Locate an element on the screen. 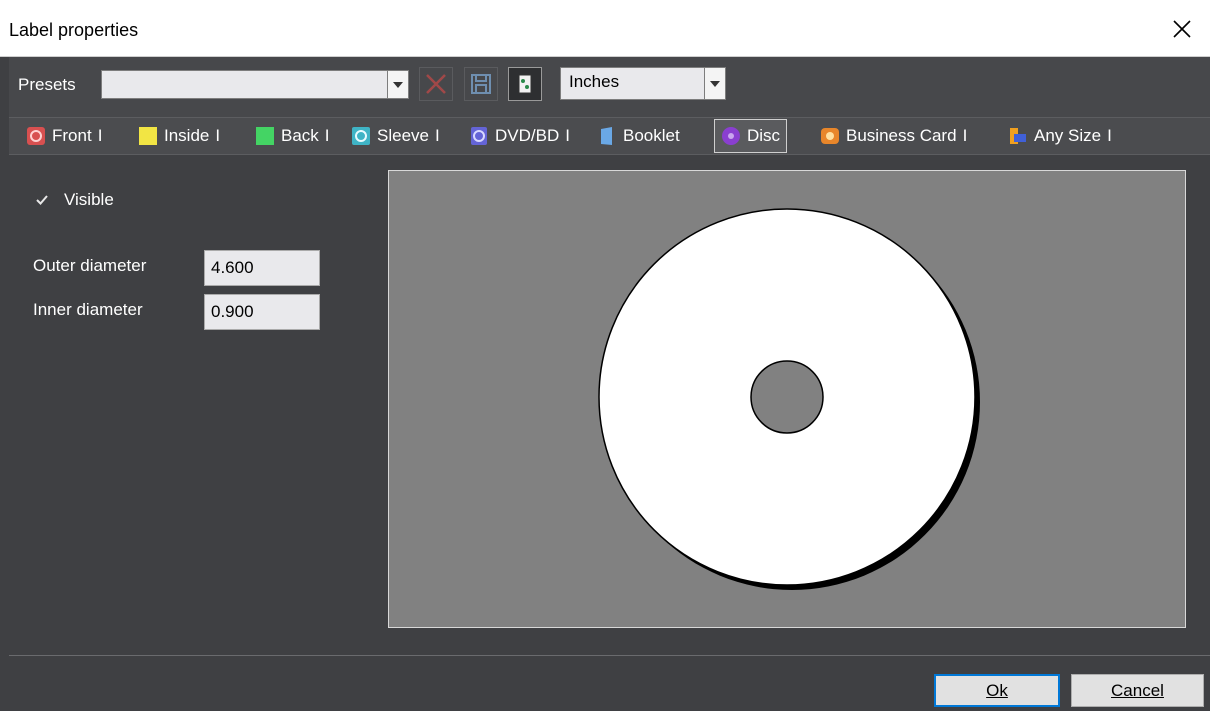 This screenshot has width=1210, height=711. cancel-label: Cancel is located at coordinates (1137, 690).